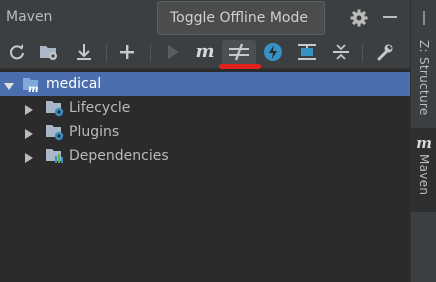 This screenshot has width=436, height=282. I want to click on tab-structure-label: Z: Structure, so click(424, 78).